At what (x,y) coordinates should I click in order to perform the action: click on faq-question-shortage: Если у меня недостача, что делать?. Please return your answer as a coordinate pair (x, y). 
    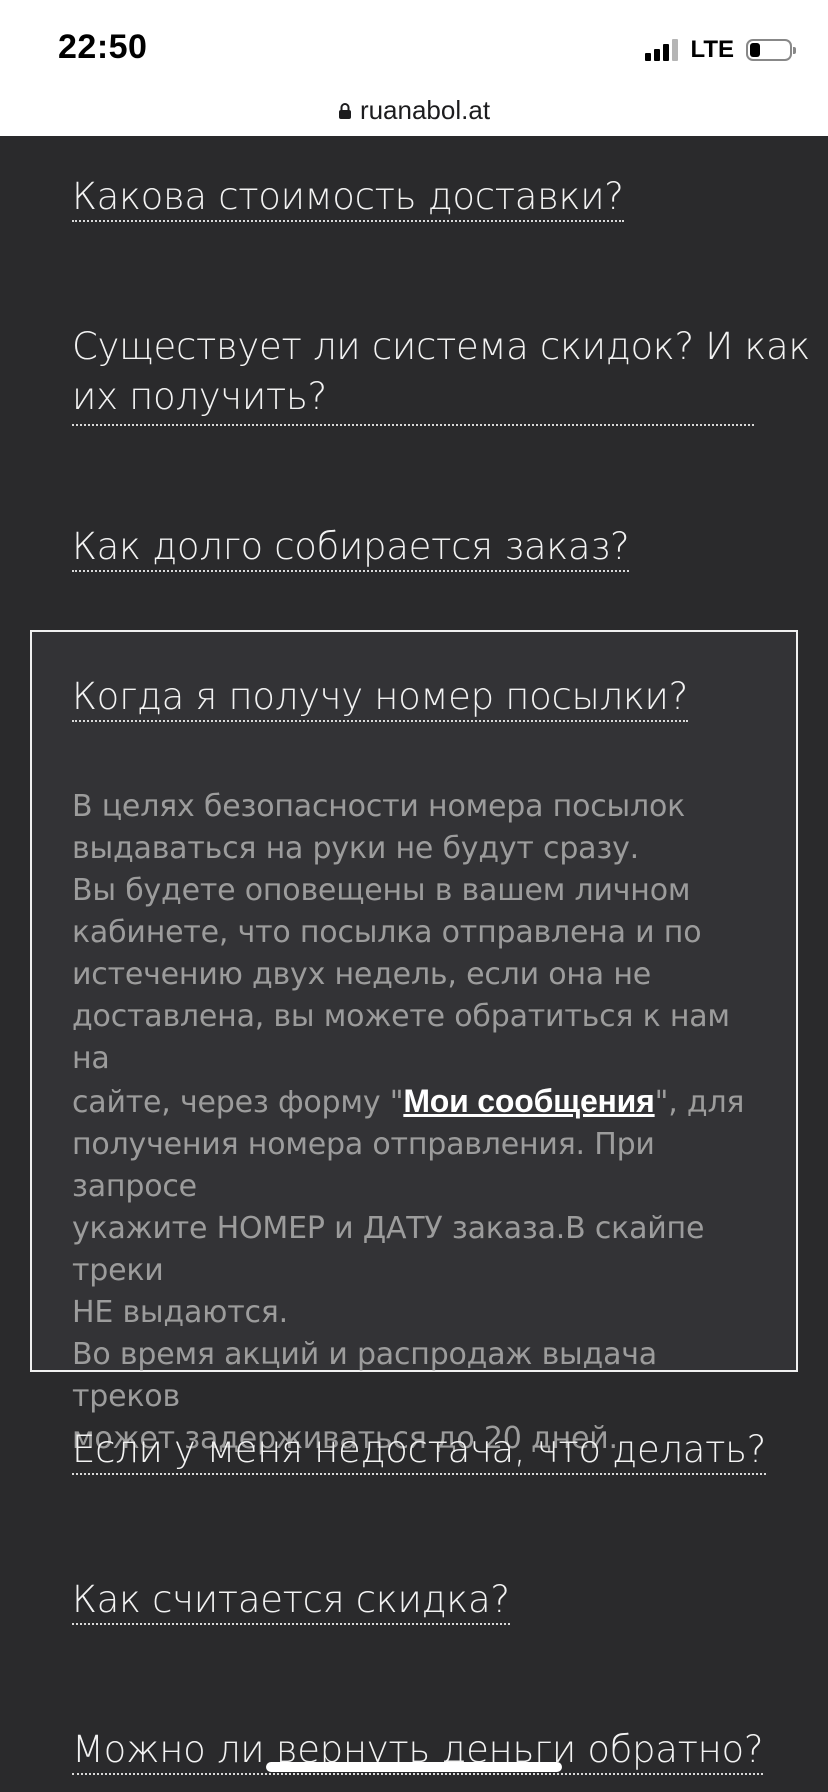
    Looking at the image, I should click on (419, 1450).